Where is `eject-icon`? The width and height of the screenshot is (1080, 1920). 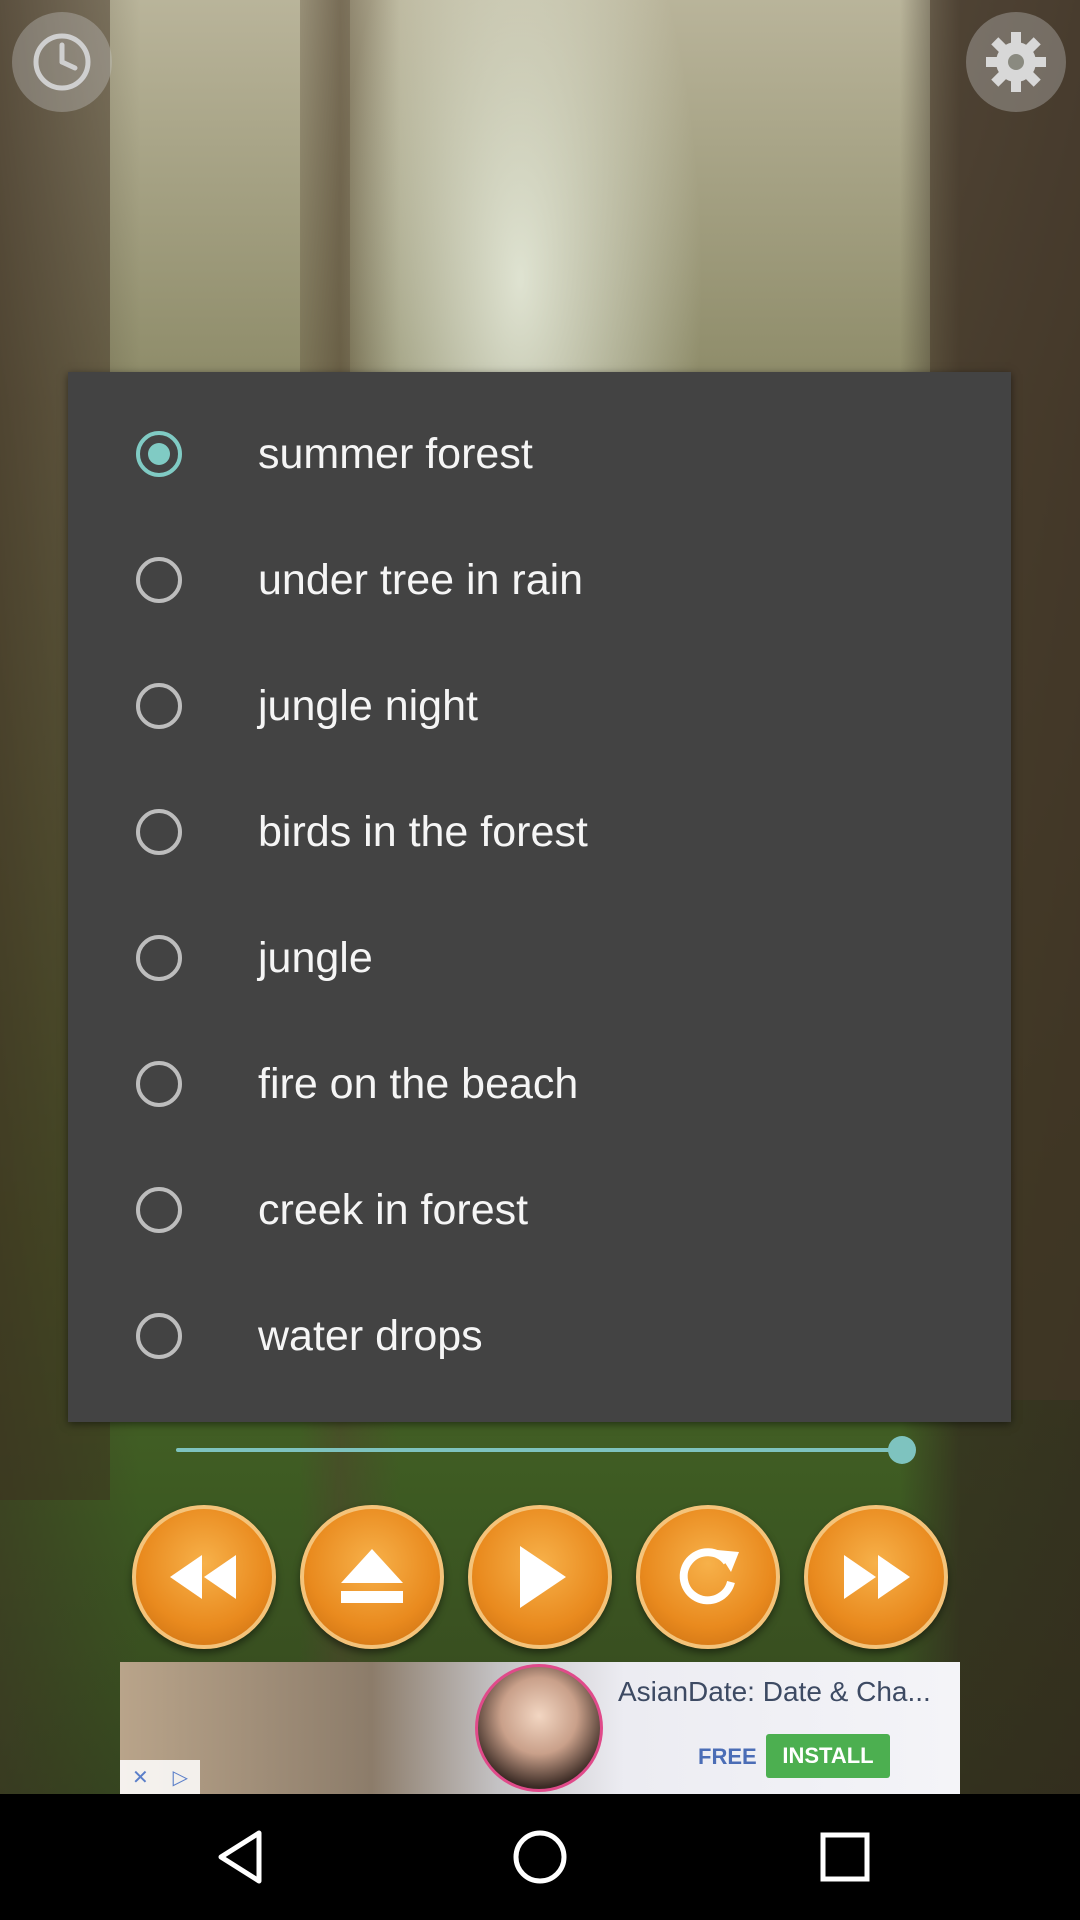 eject-icon is located at coordinates (372, 1576).